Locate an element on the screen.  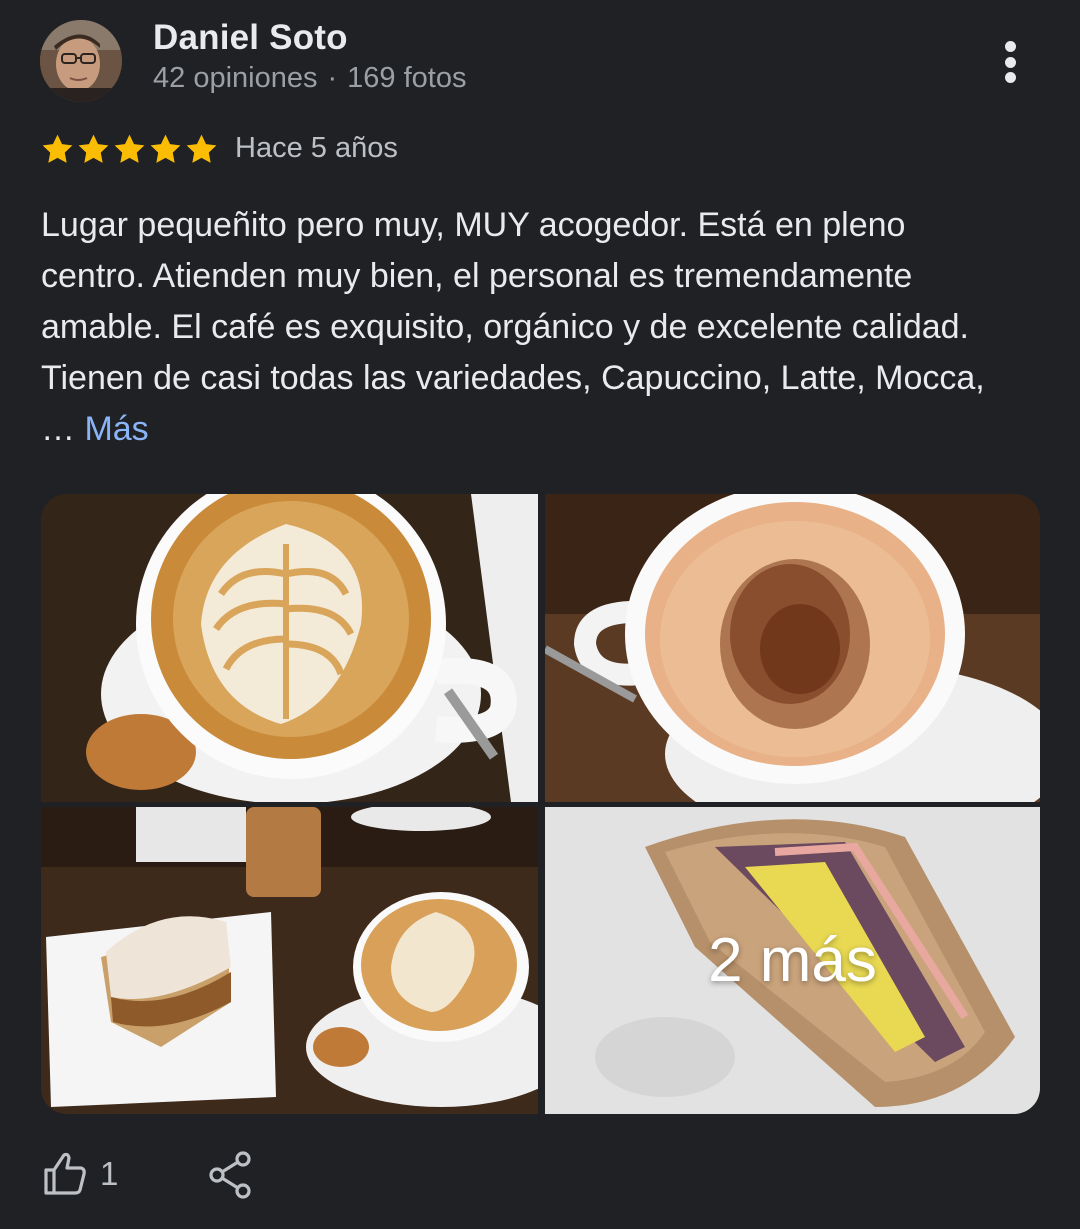
more-photos-overlay: 2 más is located at coordinates (792, 960).